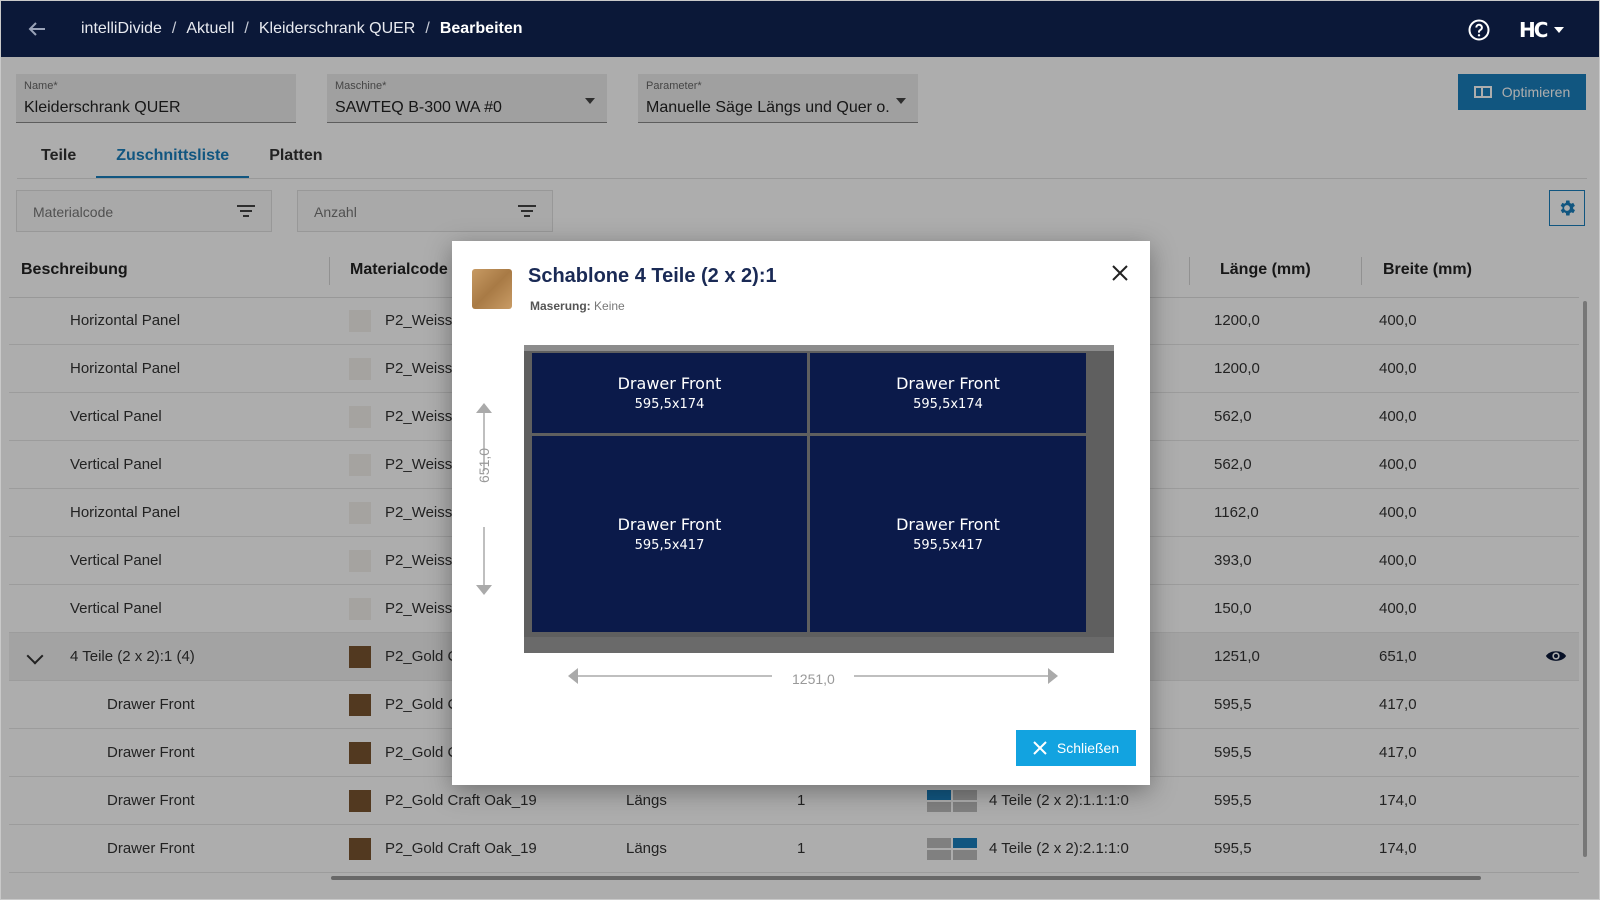 The height and width of the screenshot is (900, 1600). I want to click on breadcrumb-item-current: Bearbeiten, so click(481, 28).